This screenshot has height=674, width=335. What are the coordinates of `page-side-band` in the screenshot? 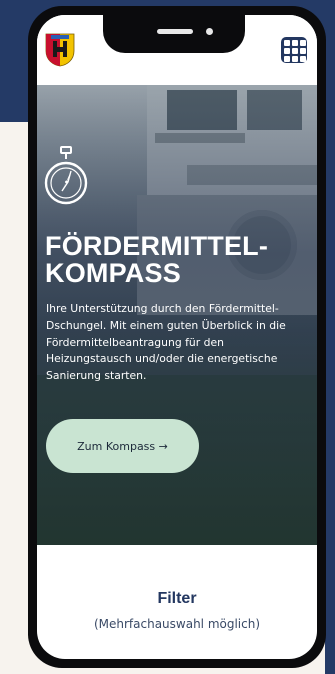 It's located at (330, 337).